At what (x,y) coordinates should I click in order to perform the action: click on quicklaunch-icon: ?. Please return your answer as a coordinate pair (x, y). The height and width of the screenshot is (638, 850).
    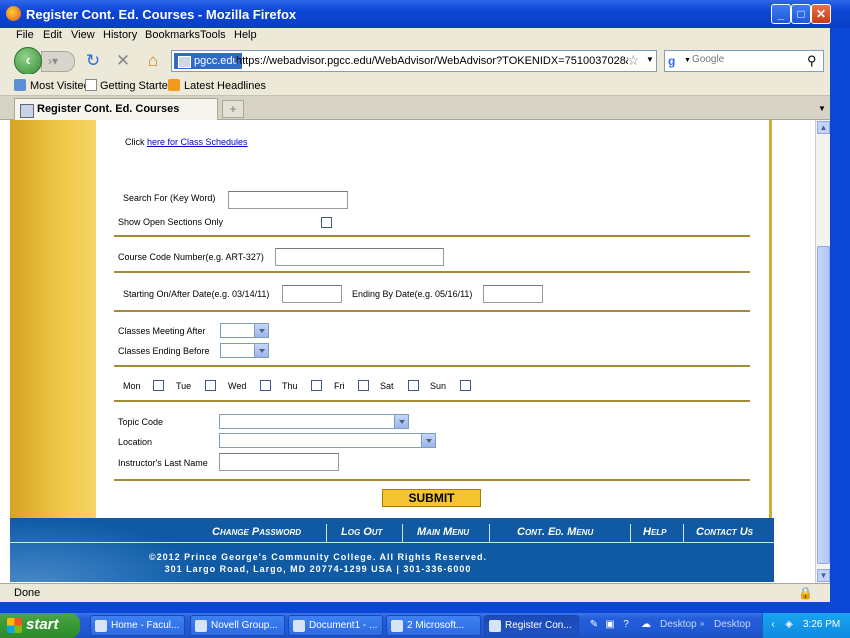
    Looking at the image, I should click on (626, 625).